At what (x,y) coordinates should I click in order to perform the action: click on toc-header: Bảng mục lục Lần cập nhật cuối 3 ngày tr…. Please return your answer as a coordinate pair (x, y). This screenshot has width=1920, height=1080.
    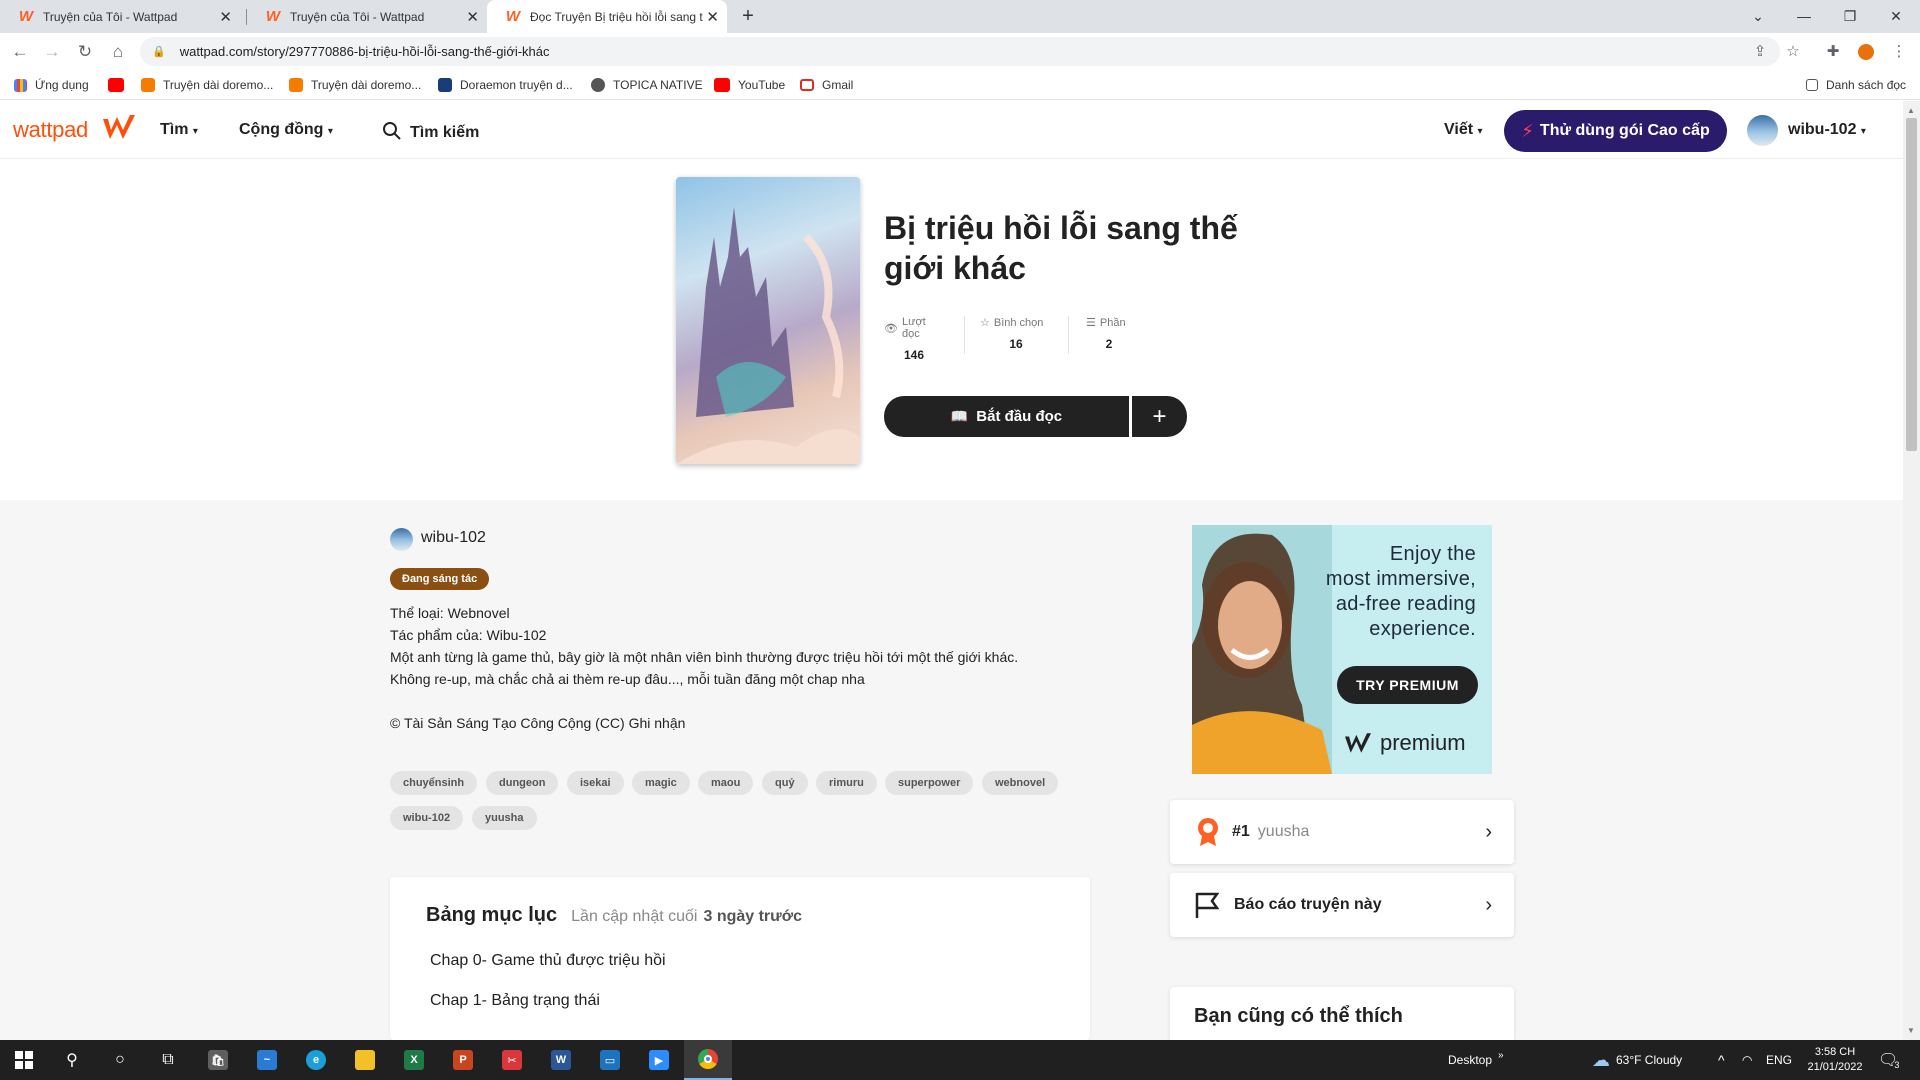
    Looking at the image, I should click on (614, 915).